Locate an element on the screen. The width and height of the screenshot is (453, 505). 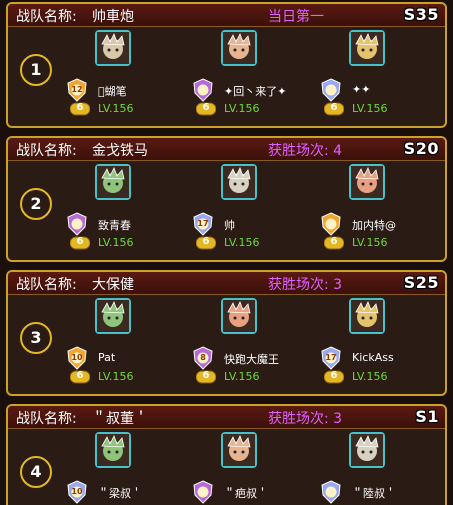
rank-badge: 1 is located at coordinates (36, 70).